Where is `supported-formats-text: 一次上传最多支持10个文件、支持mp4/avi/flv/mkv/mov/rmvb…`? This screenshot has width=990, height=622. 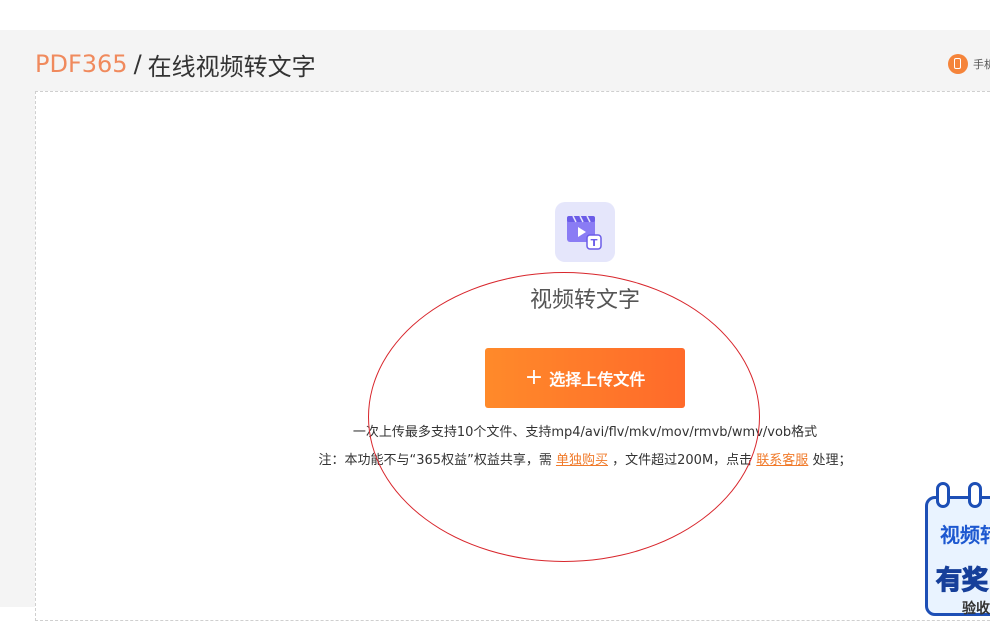
supported-formats-text: 一次上传最多支持10个文件、支持mp4/avi/flv/mkv/mov/rmvb… is located at coordinates (585, 432).